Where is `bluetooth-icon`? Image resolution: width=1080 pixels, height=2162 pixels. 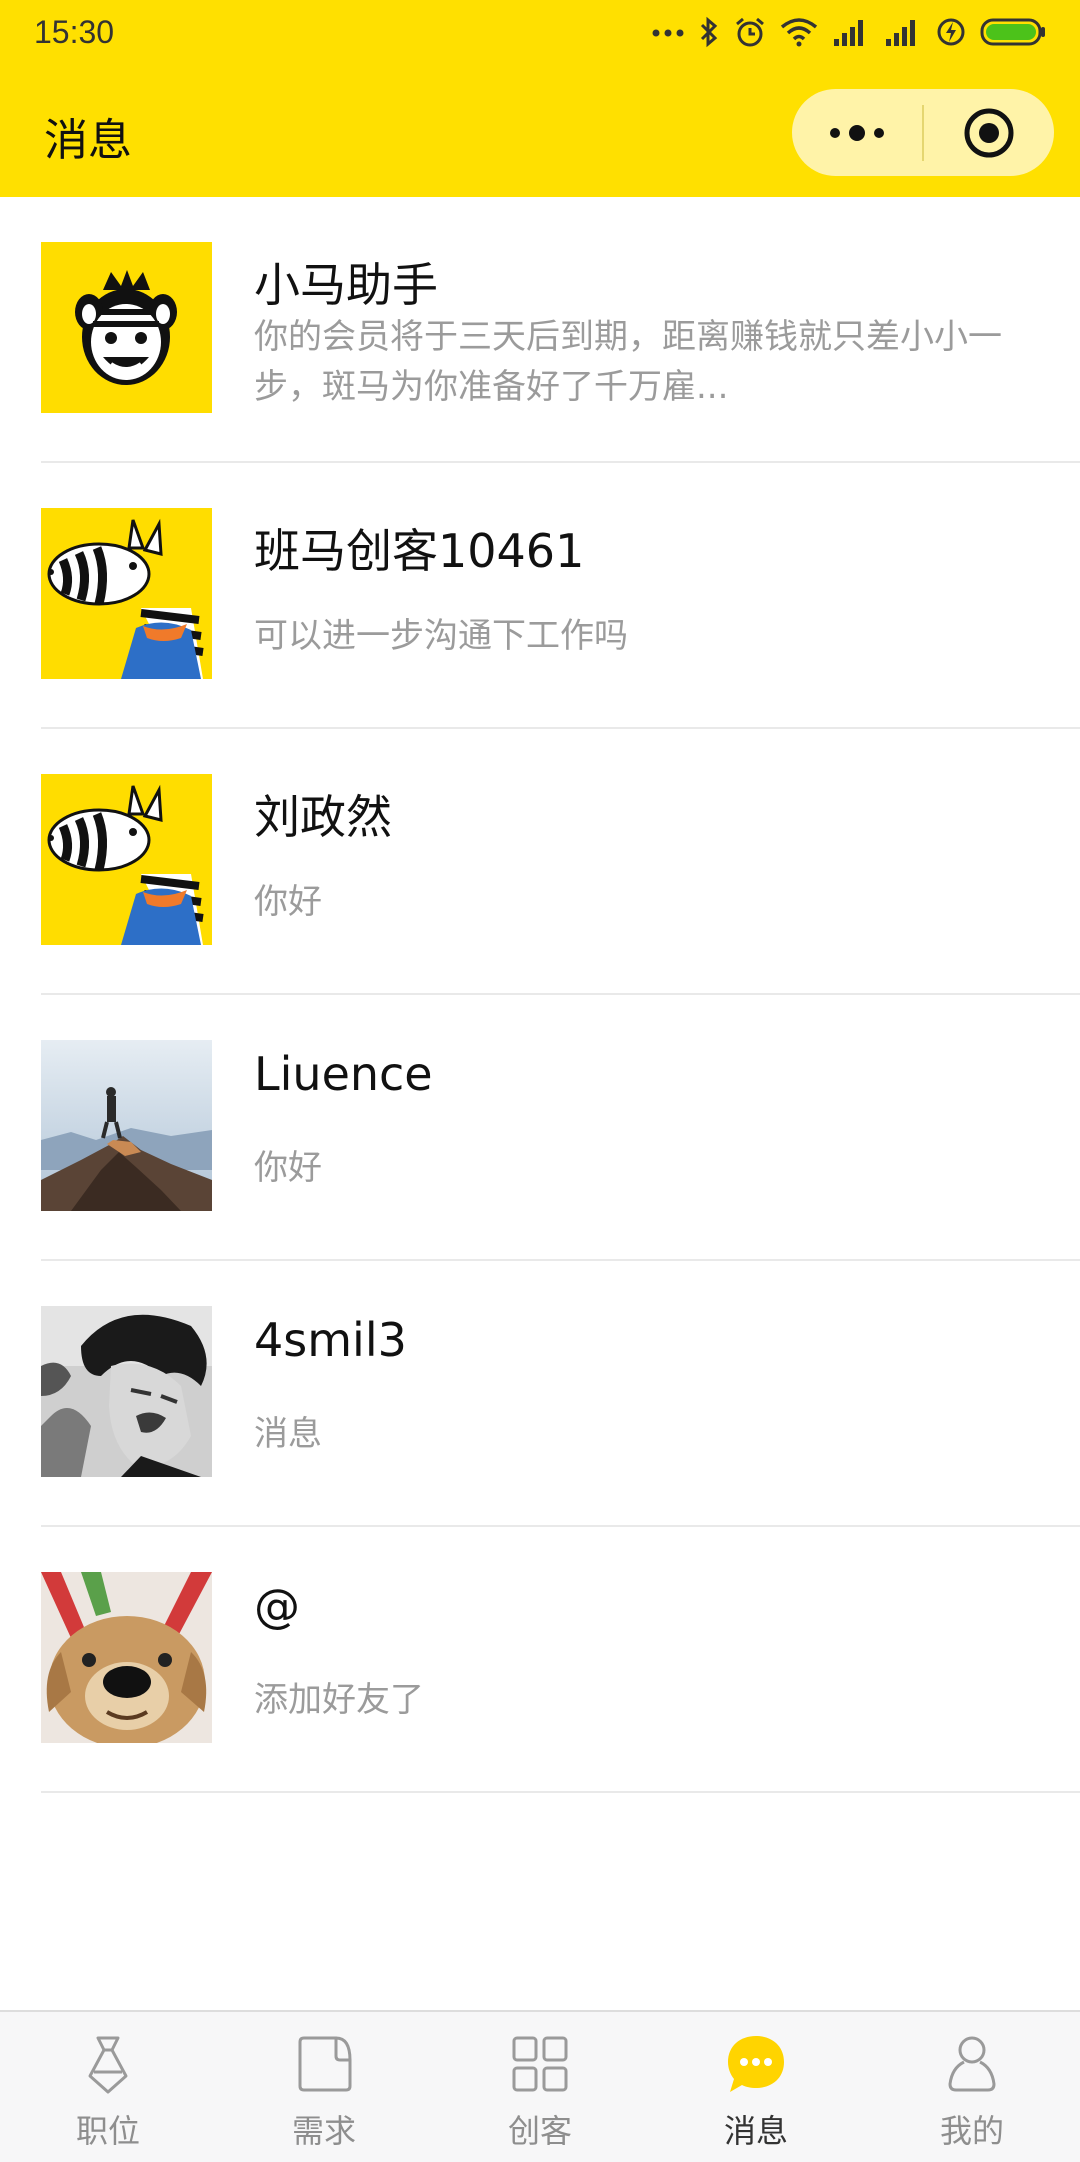 bluetooth-icon is located at coordinates (709, 32).